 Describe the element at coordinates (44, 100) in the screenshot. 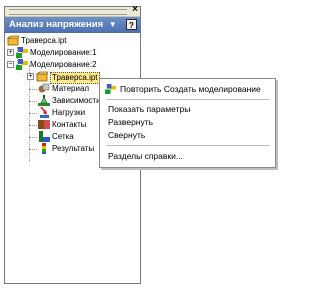

I see `constraints-icon` at that location.